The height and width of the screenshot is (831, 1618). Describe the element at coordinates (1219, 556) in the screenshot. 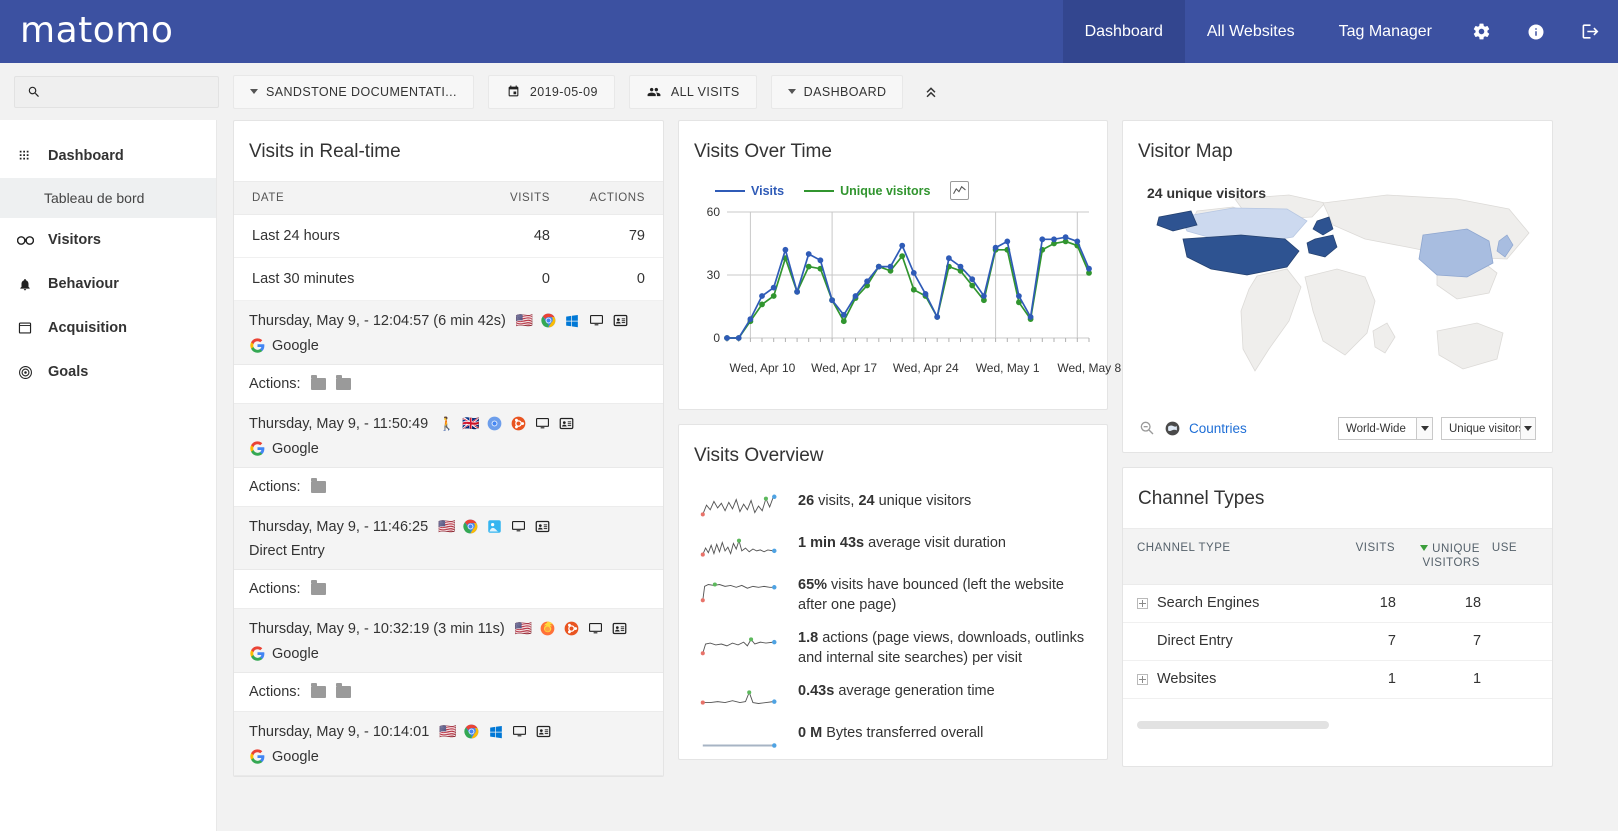

I see `column-header-channel-type: CHANNEL TYPE` at that location.